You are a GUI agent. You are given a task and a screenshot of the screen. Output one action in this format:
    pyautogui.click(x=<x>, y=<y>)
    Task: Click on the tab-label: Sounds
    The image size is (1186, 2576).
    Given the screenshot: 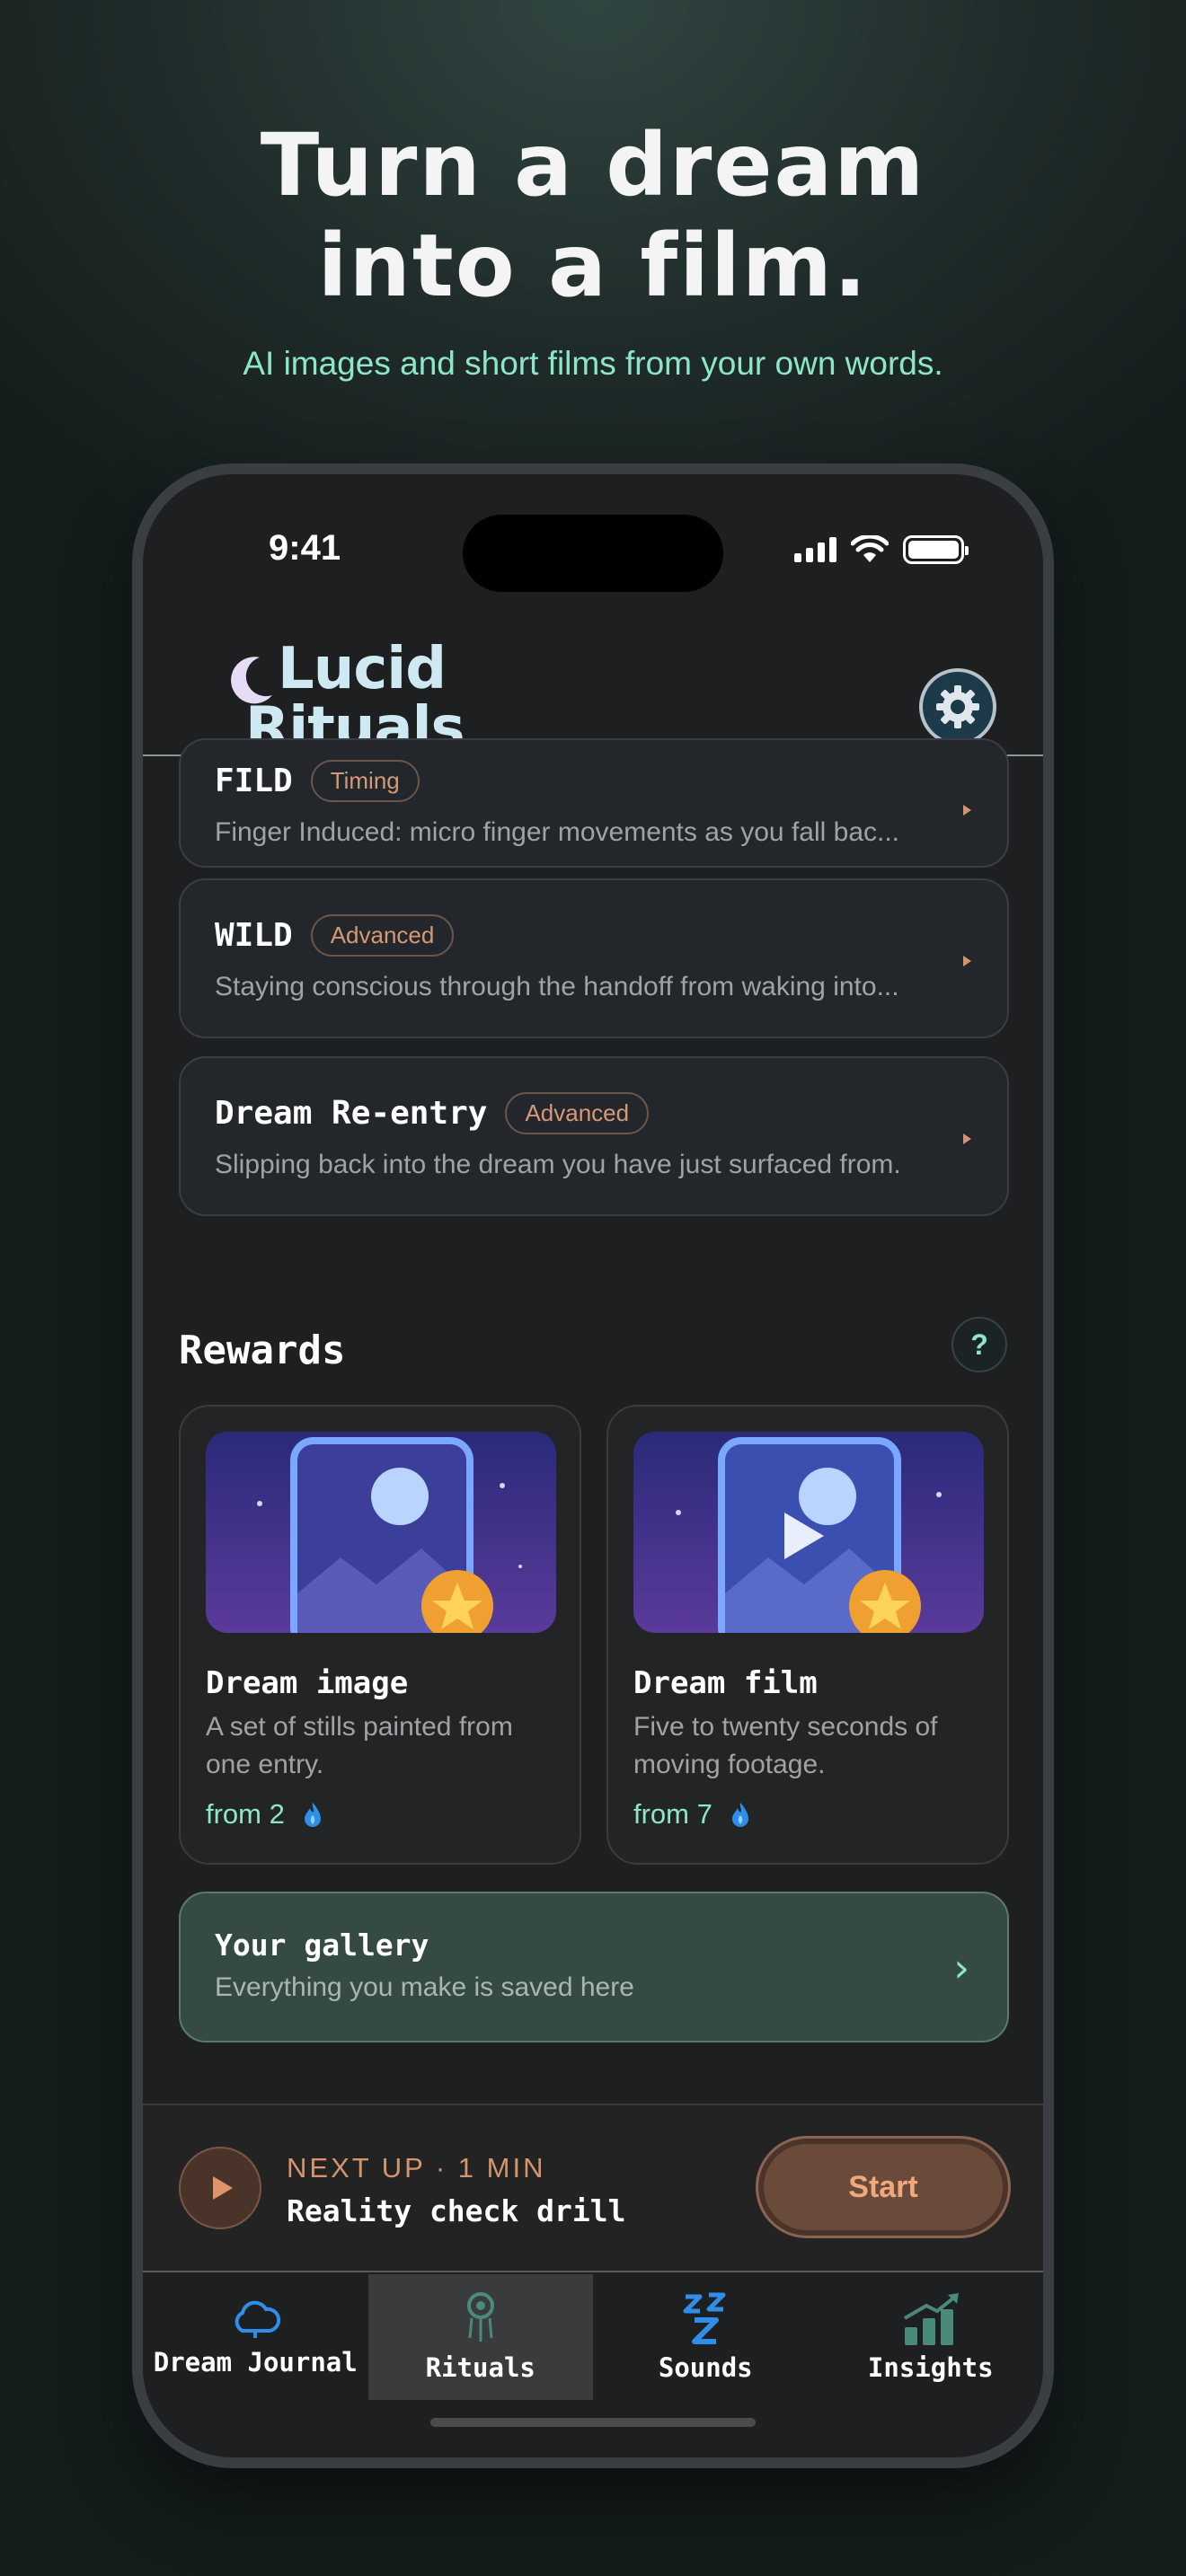 What is the action you would take?
    pyautogui.click(x=705, y=2367)
    